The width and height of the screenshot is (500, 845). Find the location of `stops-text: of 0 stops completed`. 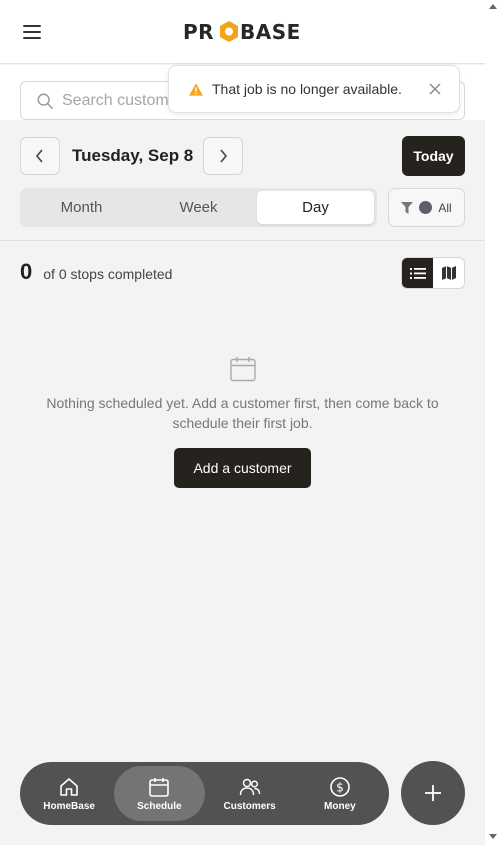

stops-text: of 0 stops completed is located at coordinates (108, 274).